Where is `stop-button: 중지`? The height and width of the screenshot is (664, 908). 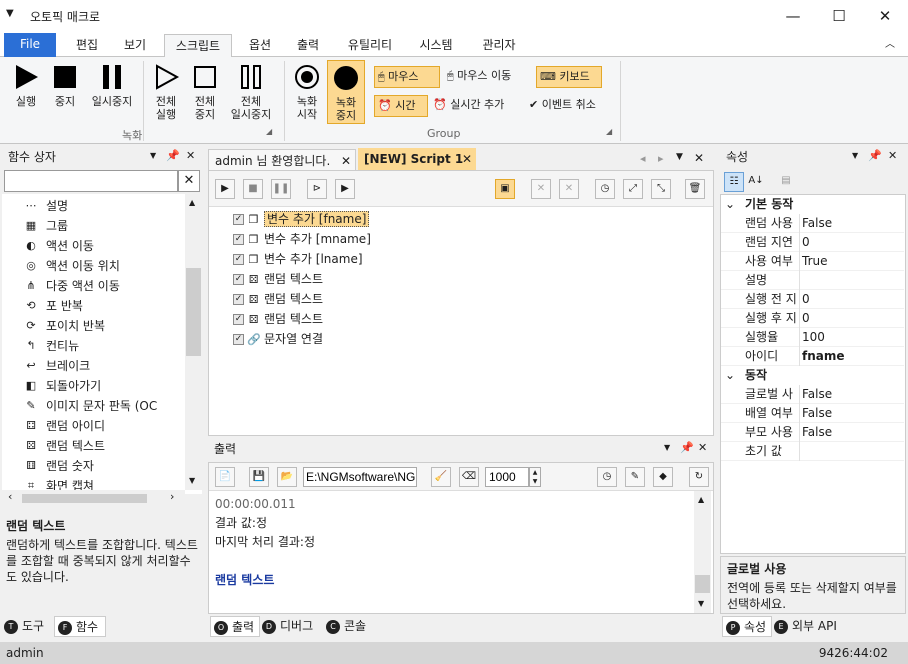 stop-button: 중지 is located at coordinates (65, 85).